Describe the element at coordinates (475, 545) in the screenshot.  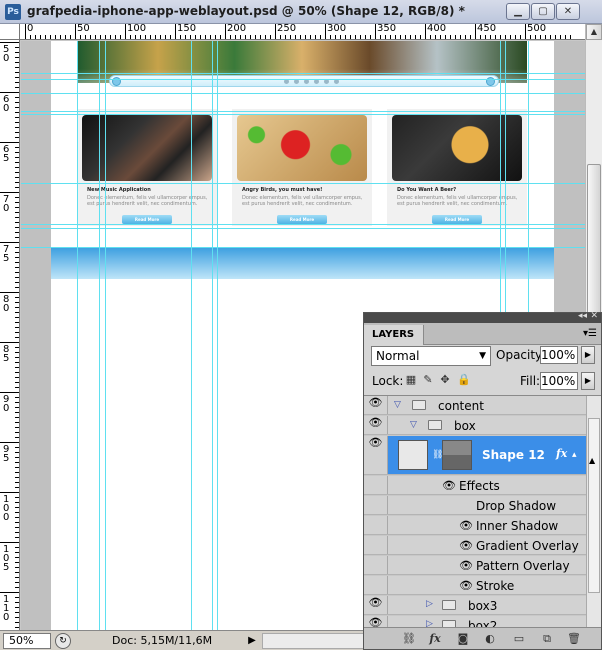
I see `effect-row: 👁 Gradient Overlay` at that location.